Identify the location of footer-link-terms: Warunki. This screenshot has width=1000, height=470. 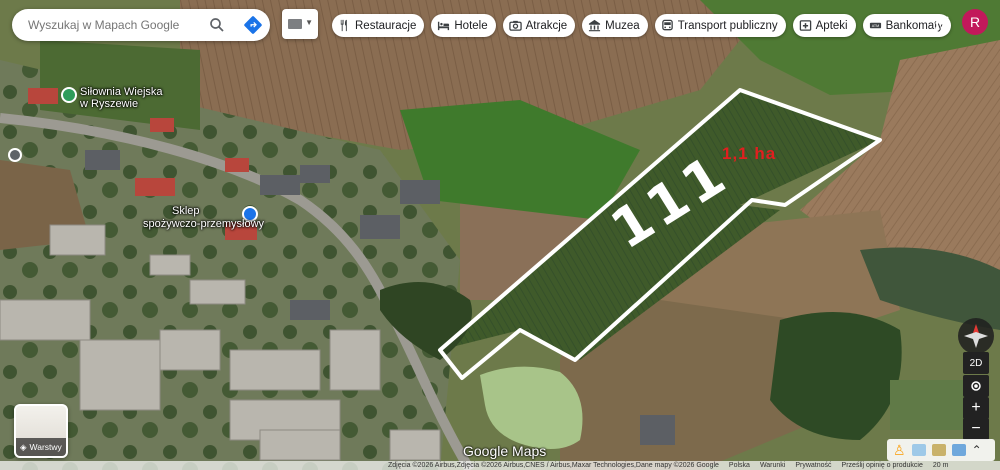
(772, 465).